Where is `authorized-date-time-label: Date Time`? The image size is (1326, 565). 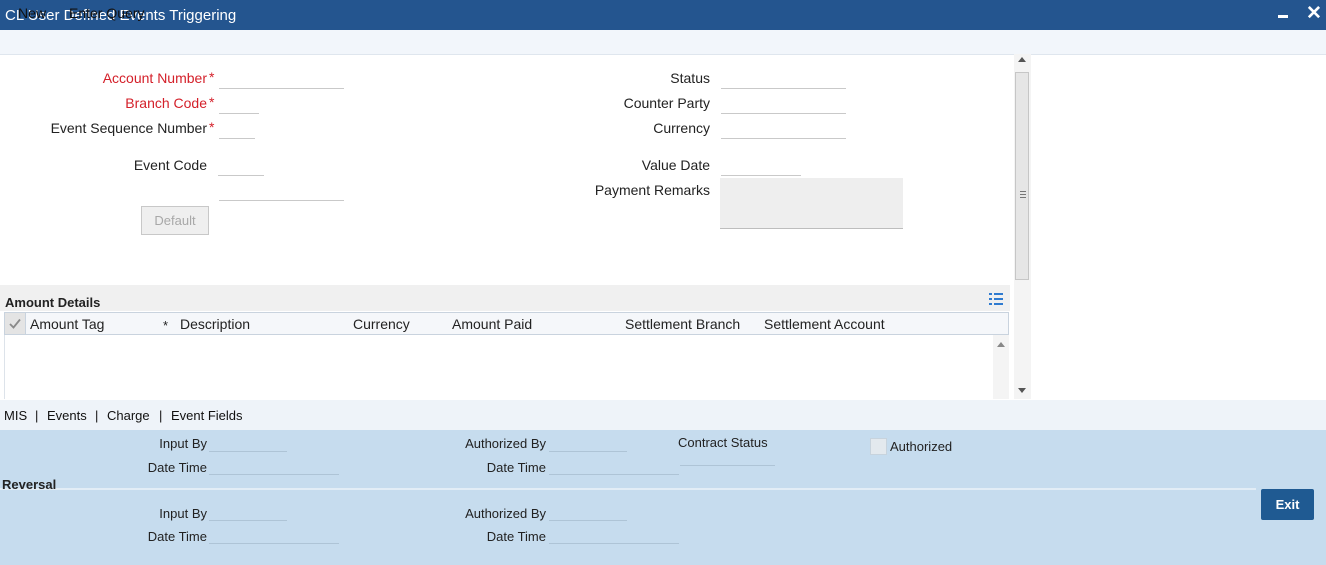 authorized-date-time-label: Date Time is located at coordinates (516, 467).